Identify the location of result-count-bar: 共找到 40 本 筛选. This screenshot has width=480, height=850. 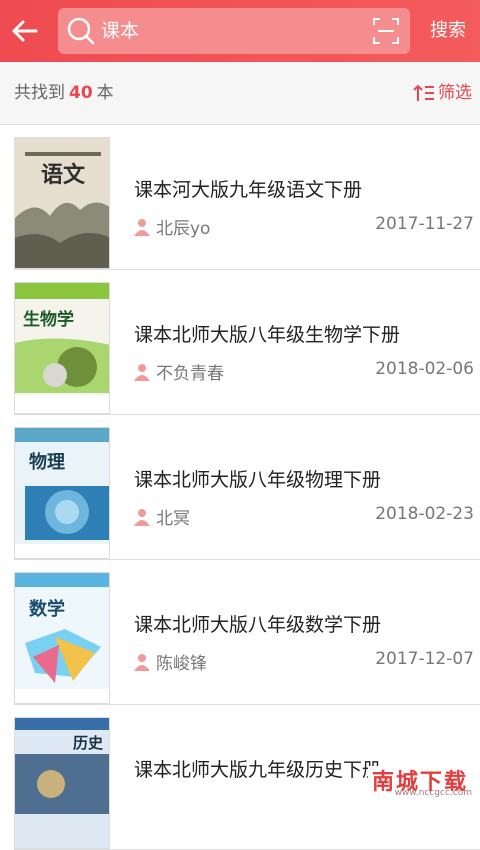
(240, 93).